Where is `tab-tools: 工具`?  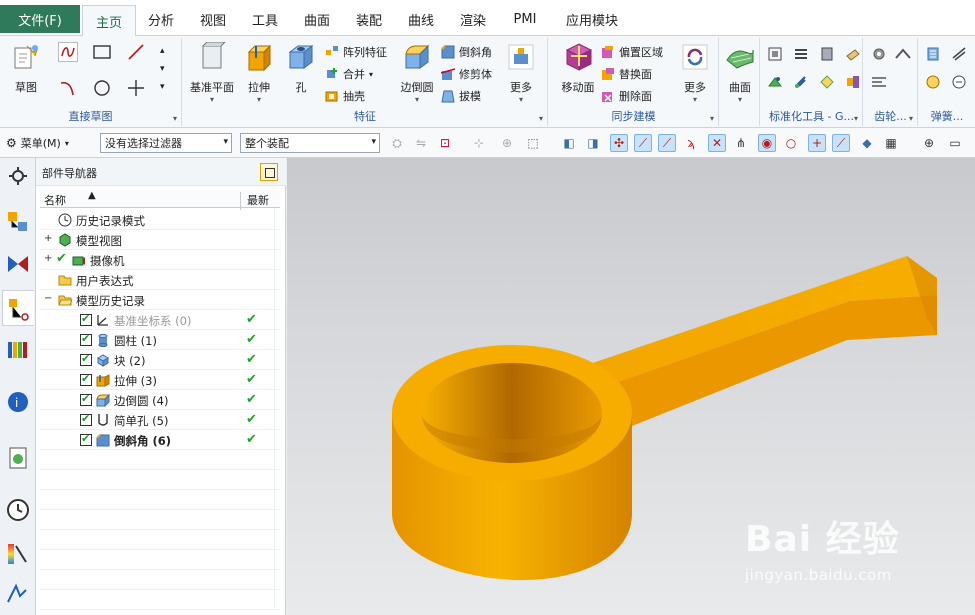
tab-tools: 工具 is located at coordinates (265, 19).